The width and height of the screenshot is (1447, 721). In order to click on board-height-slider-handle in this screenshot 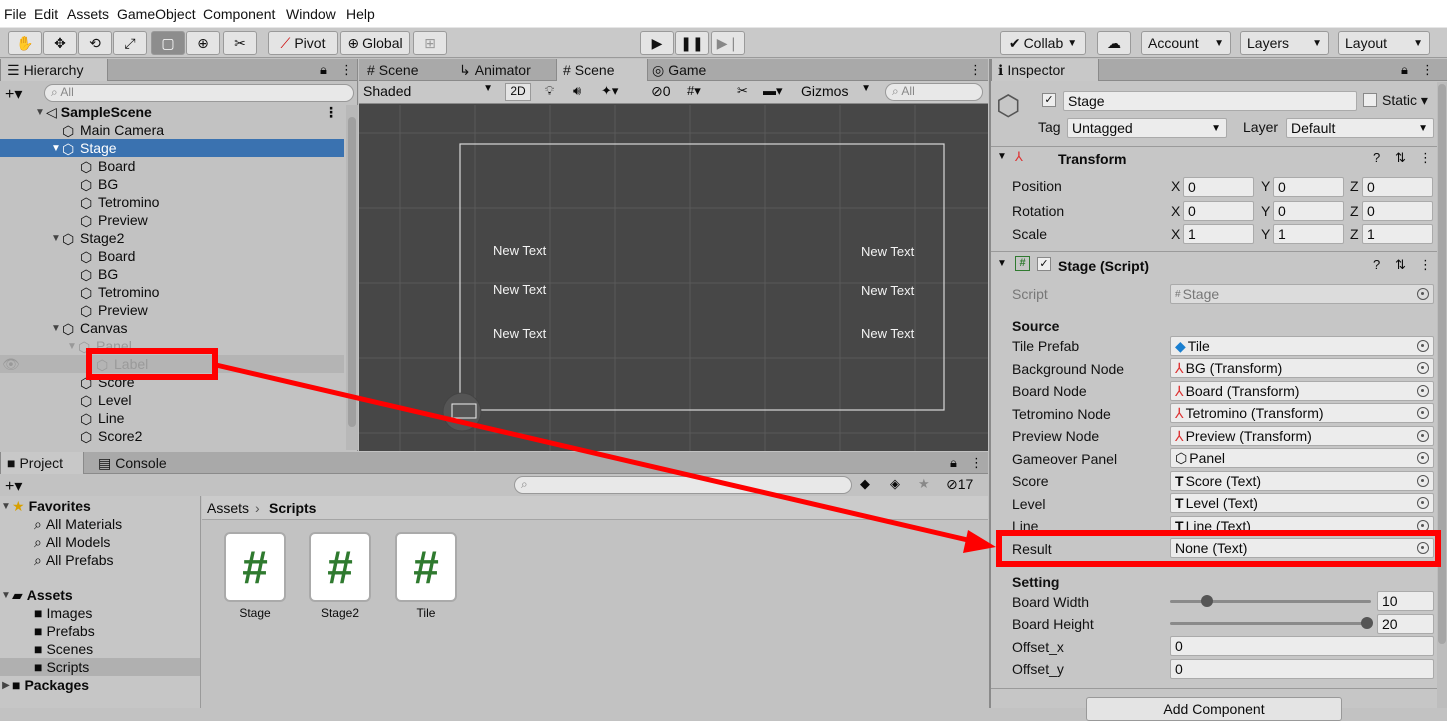, I will do `click(1367, 623)`.